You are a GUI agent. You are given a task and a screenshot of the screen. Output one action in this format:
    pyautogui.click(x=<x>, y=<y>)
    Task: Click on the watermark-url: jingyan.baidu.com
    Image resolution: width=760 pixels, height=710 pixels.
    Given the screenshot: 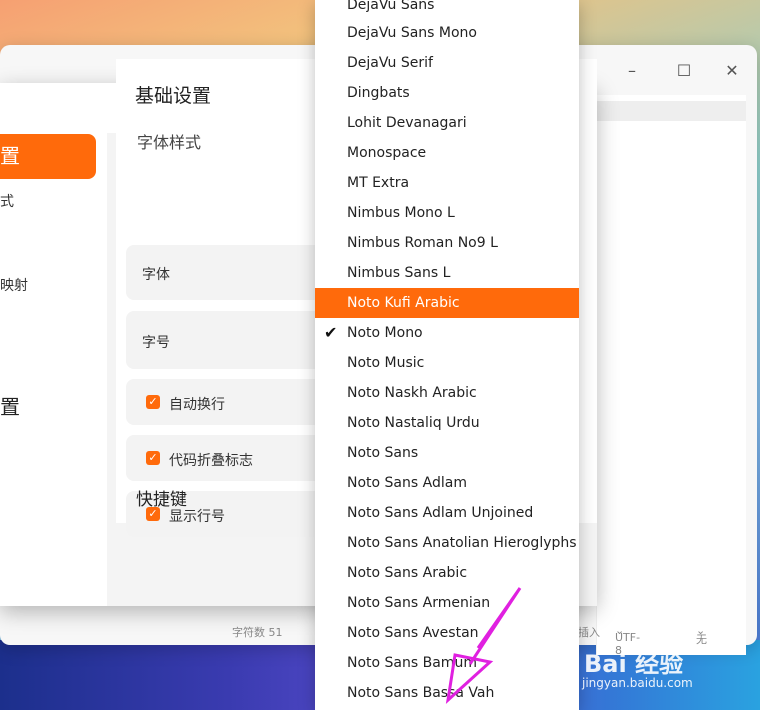 What is the action you would take?
    pyautogui.click(x=637, y=683)
    